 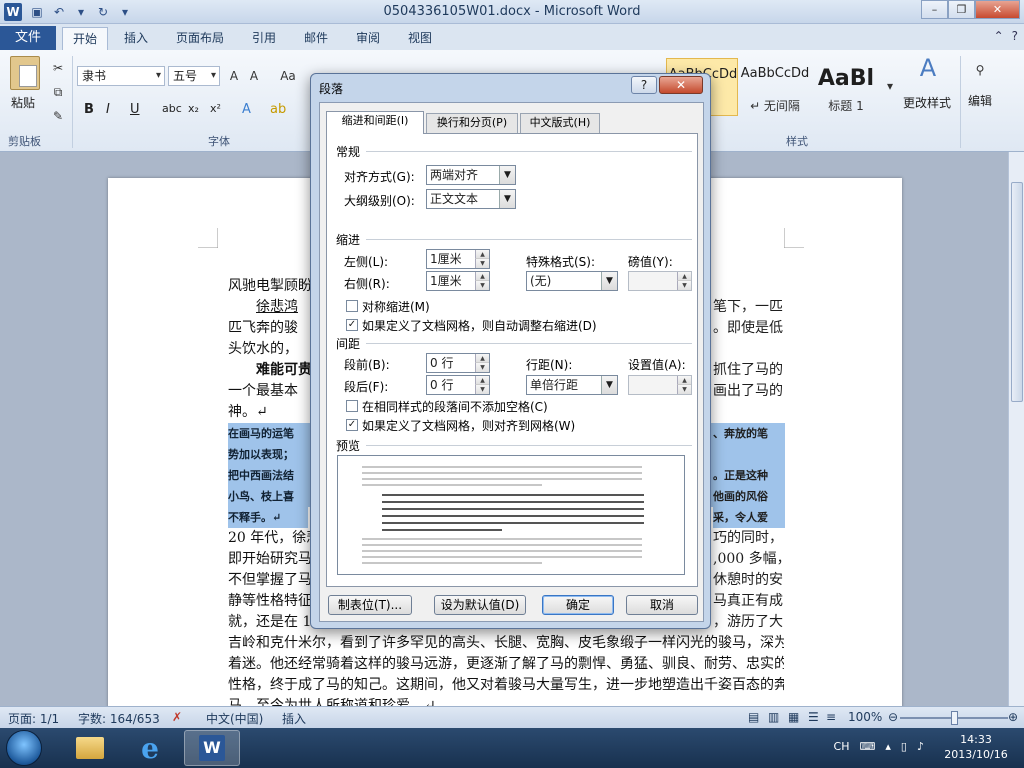 What do you see at coordinates (846, 87) in the screenshot?
I see `style-heading-1: AaBl 标题 1` at bounding box center [846, 87].